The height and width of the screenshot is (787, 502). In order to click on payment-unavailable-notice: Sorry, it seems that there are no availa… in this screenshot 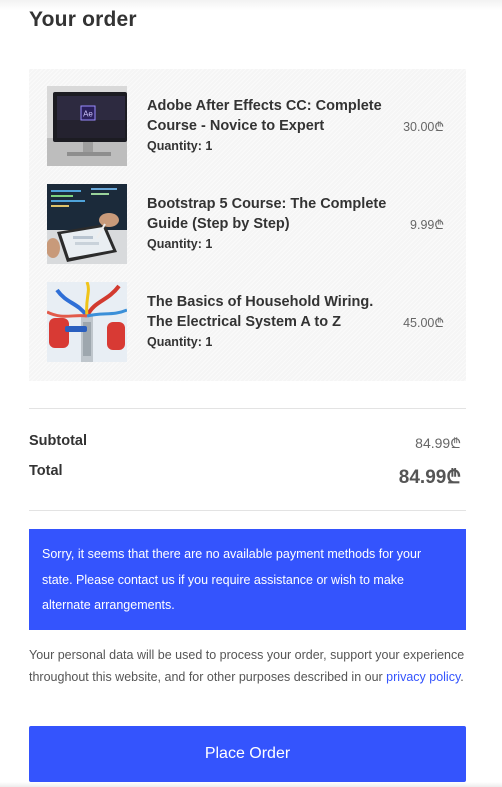, I will do `click(247, 579)`.